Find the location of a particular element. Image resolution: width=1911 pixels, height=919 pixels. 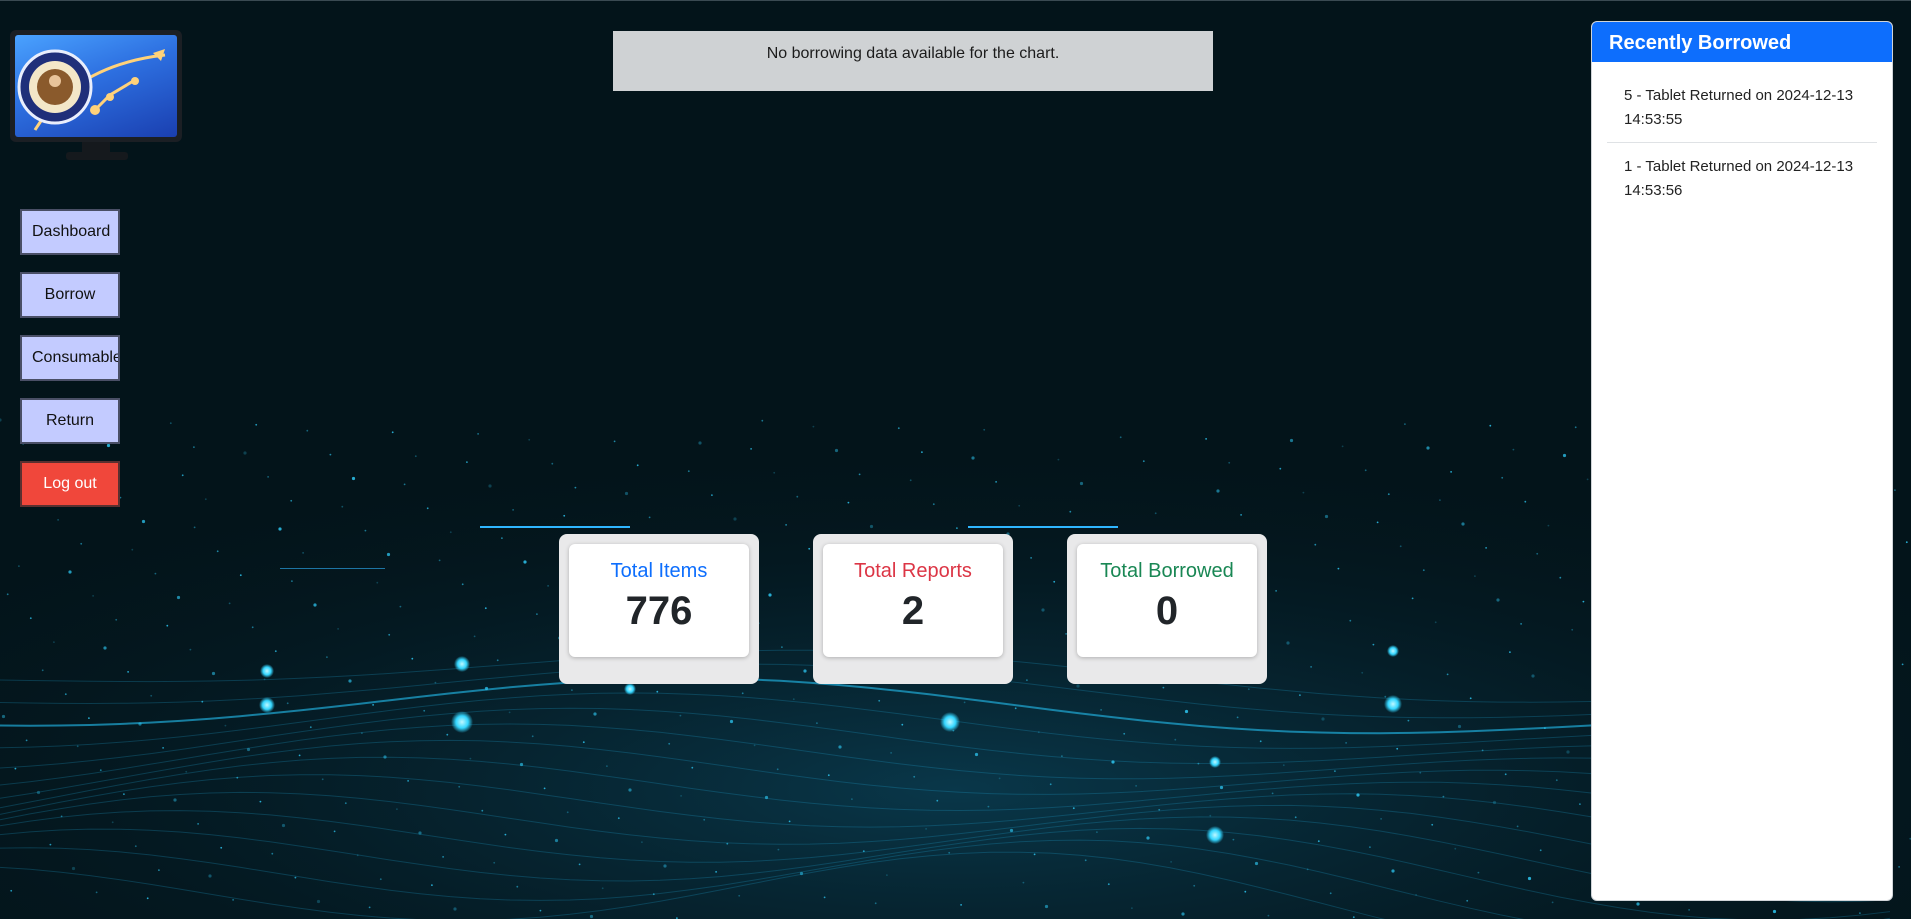

nav-dashboard-button: Dashboard is located at coordinates (70, 232).